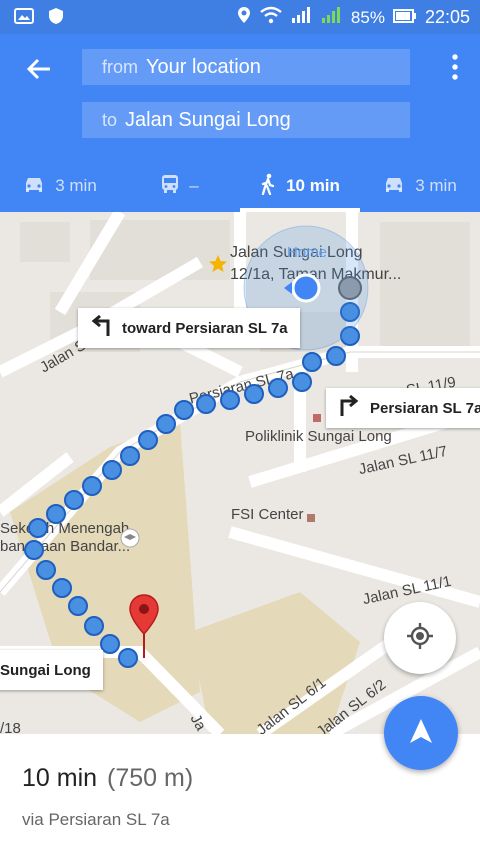 The image size is (480, 854). What do you see at coordinates (45, 670) in the screenshot?
I see `callout-destination-label: Sungai Long` at bounding box center [45, 670].